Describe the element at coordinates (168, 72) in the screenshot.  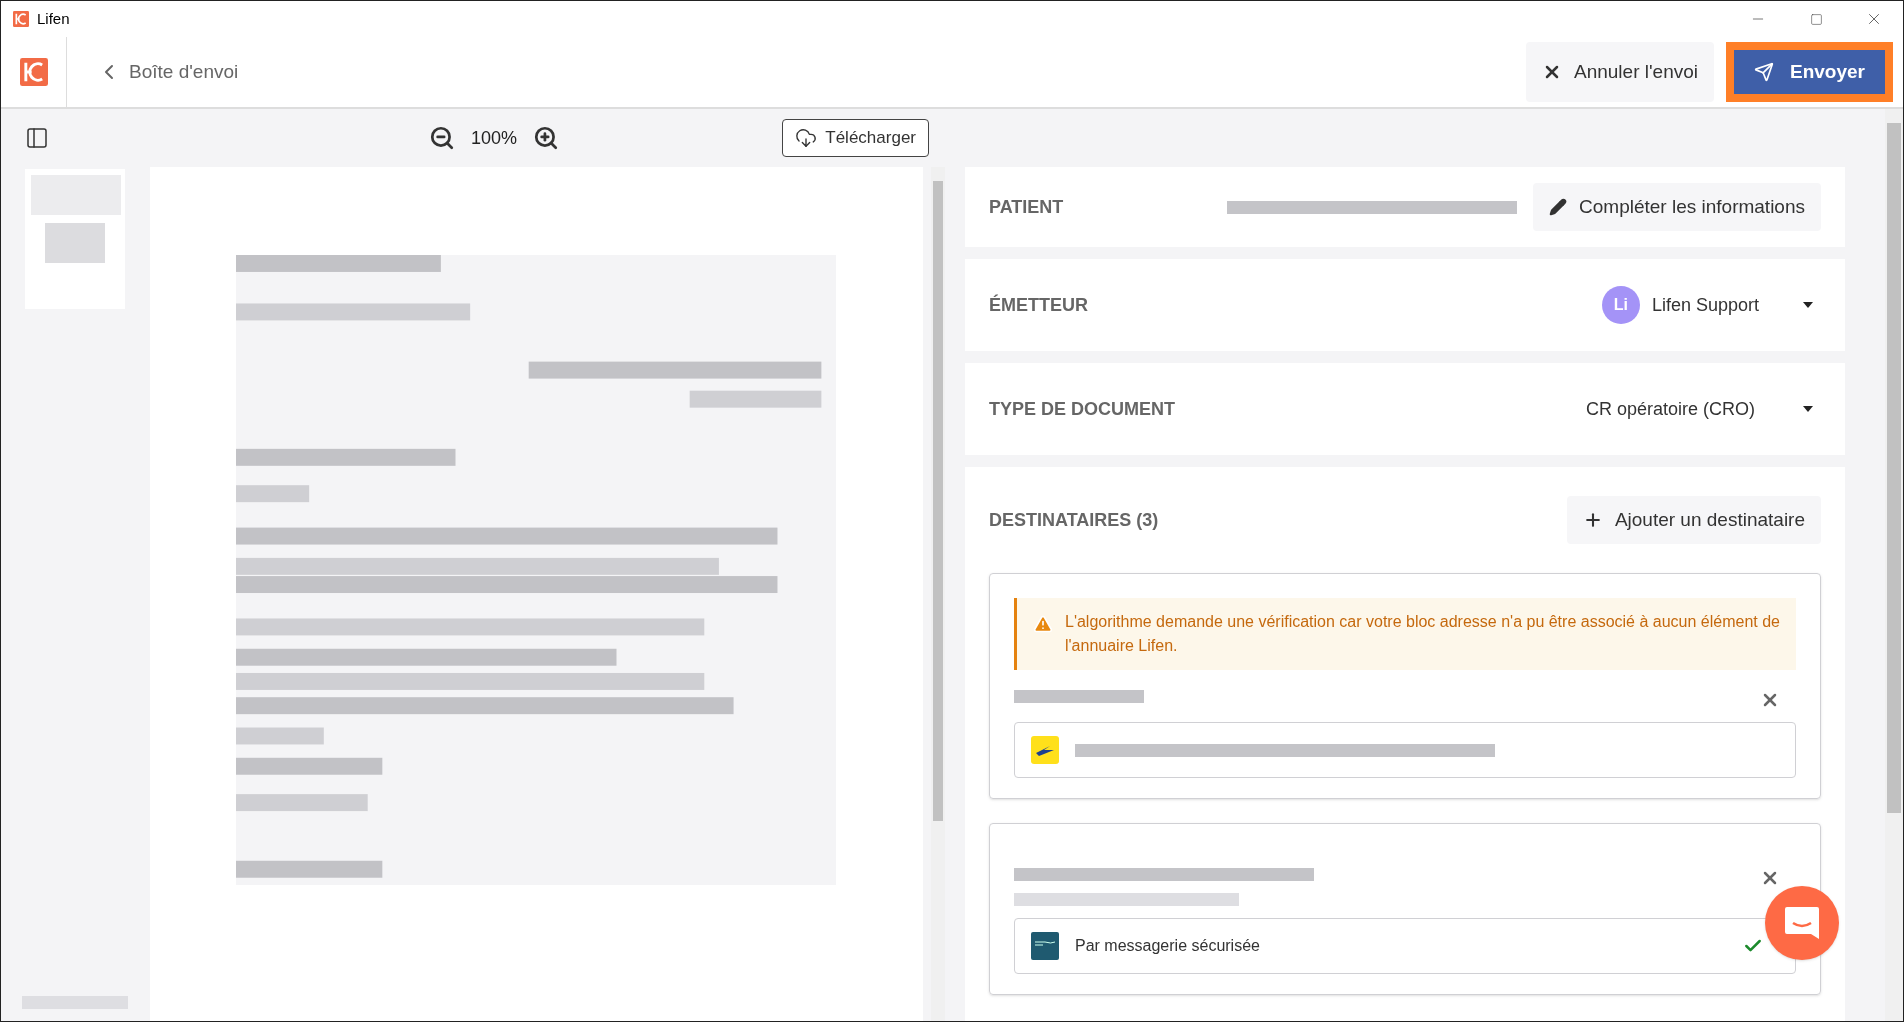
I see `back-link: Boîte d'envoi` at that location.